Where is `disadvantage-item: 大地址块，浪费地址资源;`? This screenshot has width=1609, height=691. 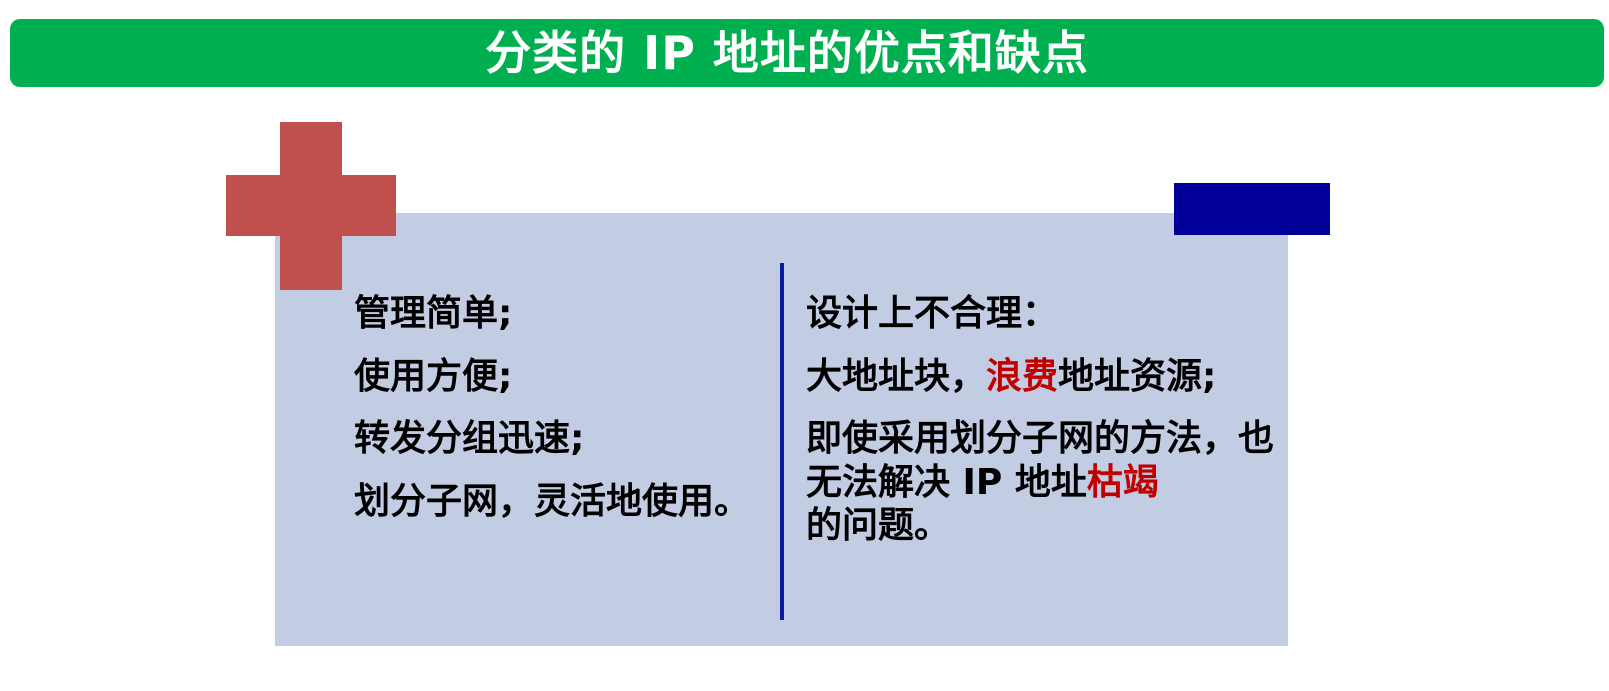
disadvantage-item: 大地址块，浪费地址资源; is located at coordinates (1041, 376).